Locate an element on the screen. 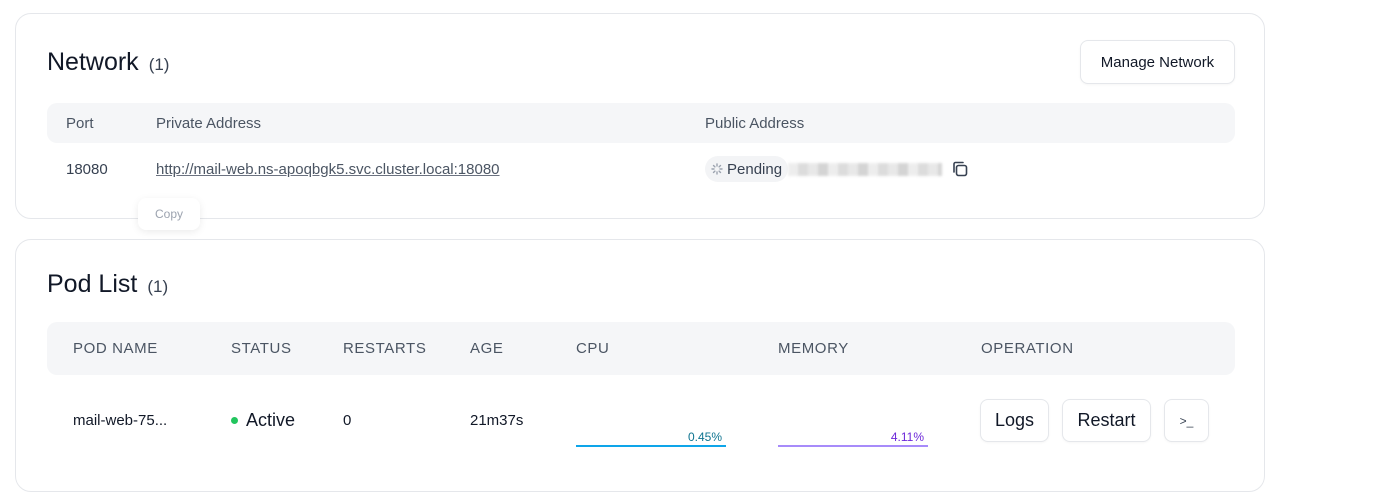 This screenshot has width=1383, height=504. pod-list-title: Pod List is located at coordinates (92, 284).